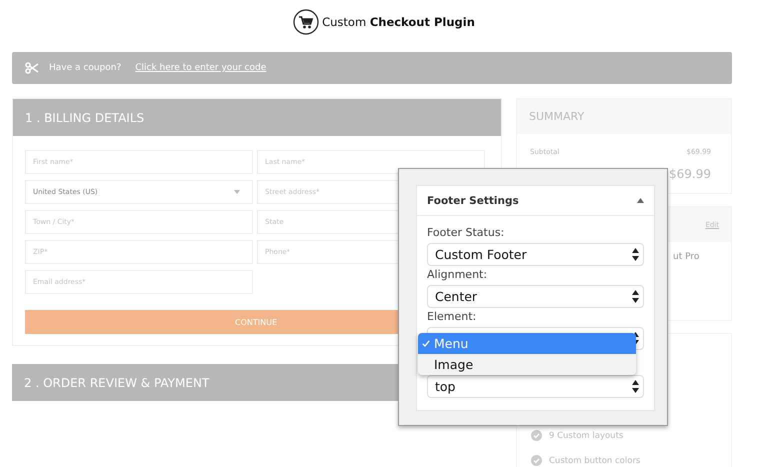 Image resolution: width=768 pixels, height=467 pixels. I want to click on field-label: Alignment:, so click(457, 275).